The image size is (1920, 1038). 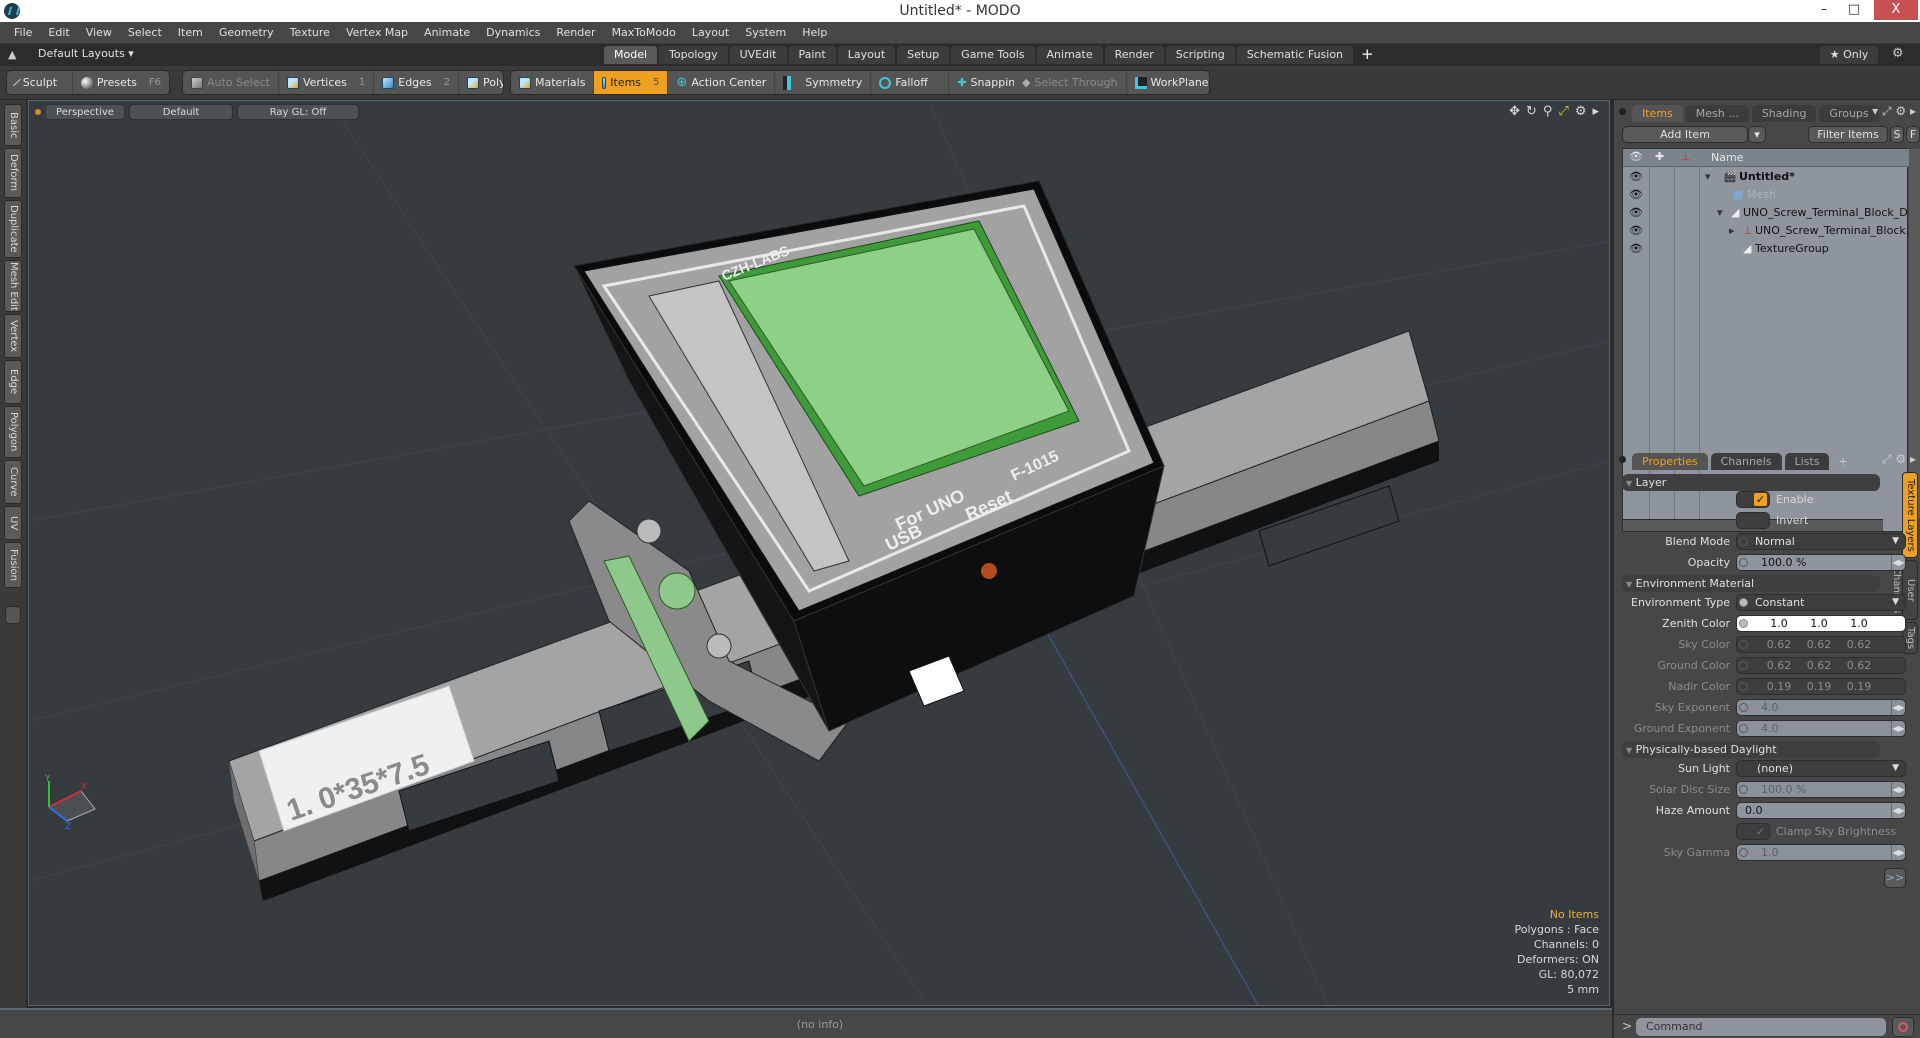 What do you see at coordinates (1732, 231) in the screenshot?
I see `collapse-arrow-icon: ▸` at bounding box center [1732, 231].